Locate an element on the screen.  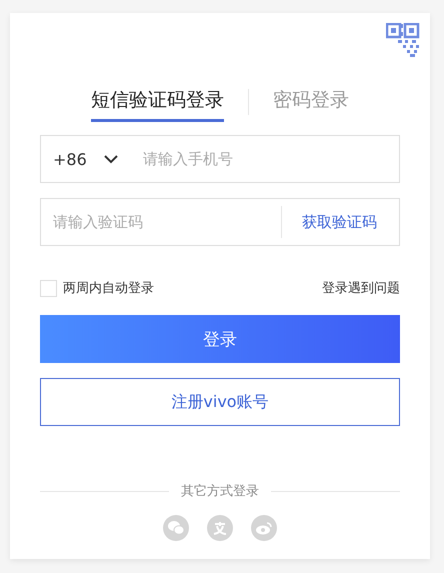
tab: 密码登录 is located at coordinates (311, 104).